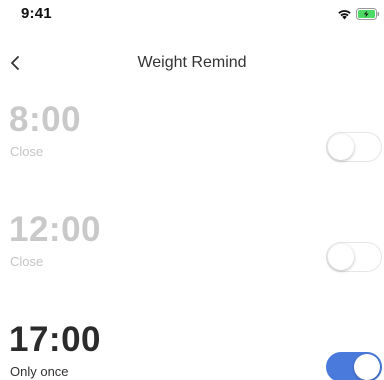 This screenshot has height=380, width=384. What do you see at coordinates (55, 339) in the screenshot?
I see `reminder-time: 17:00` at bounding box center [55, 339].